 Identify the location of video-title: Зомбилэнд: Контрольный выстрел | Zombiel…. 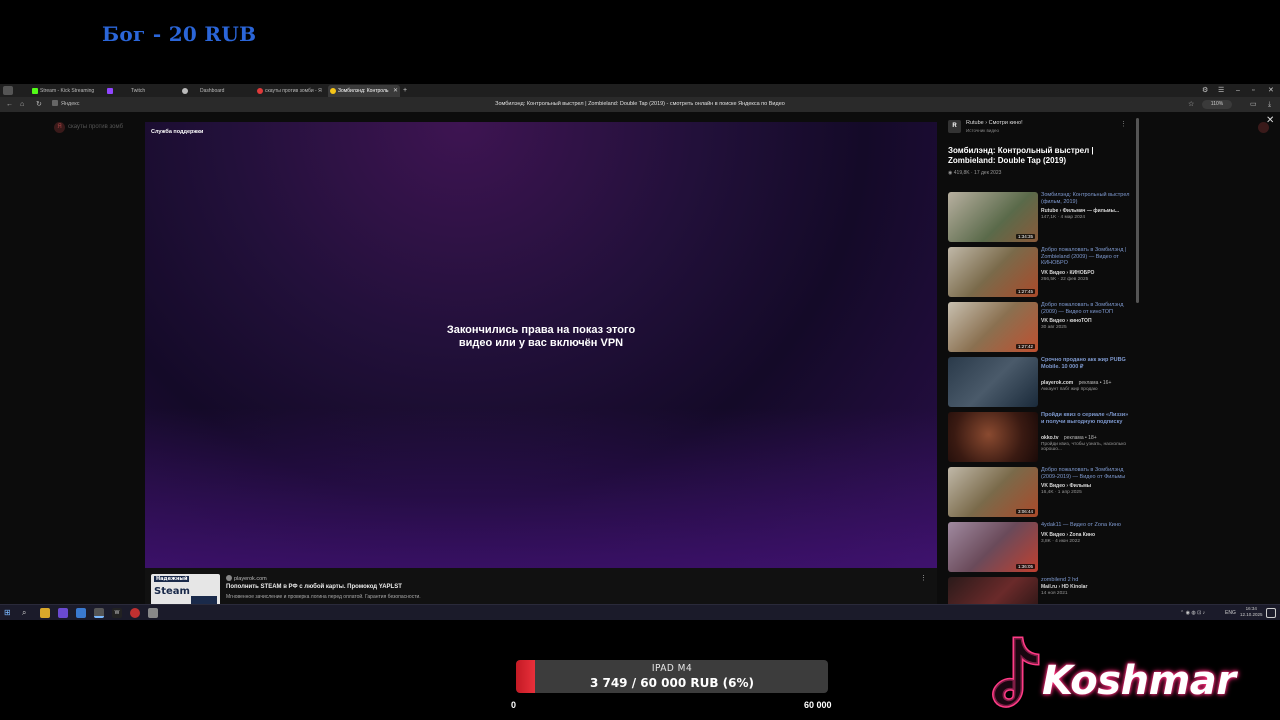
(1033, 156).